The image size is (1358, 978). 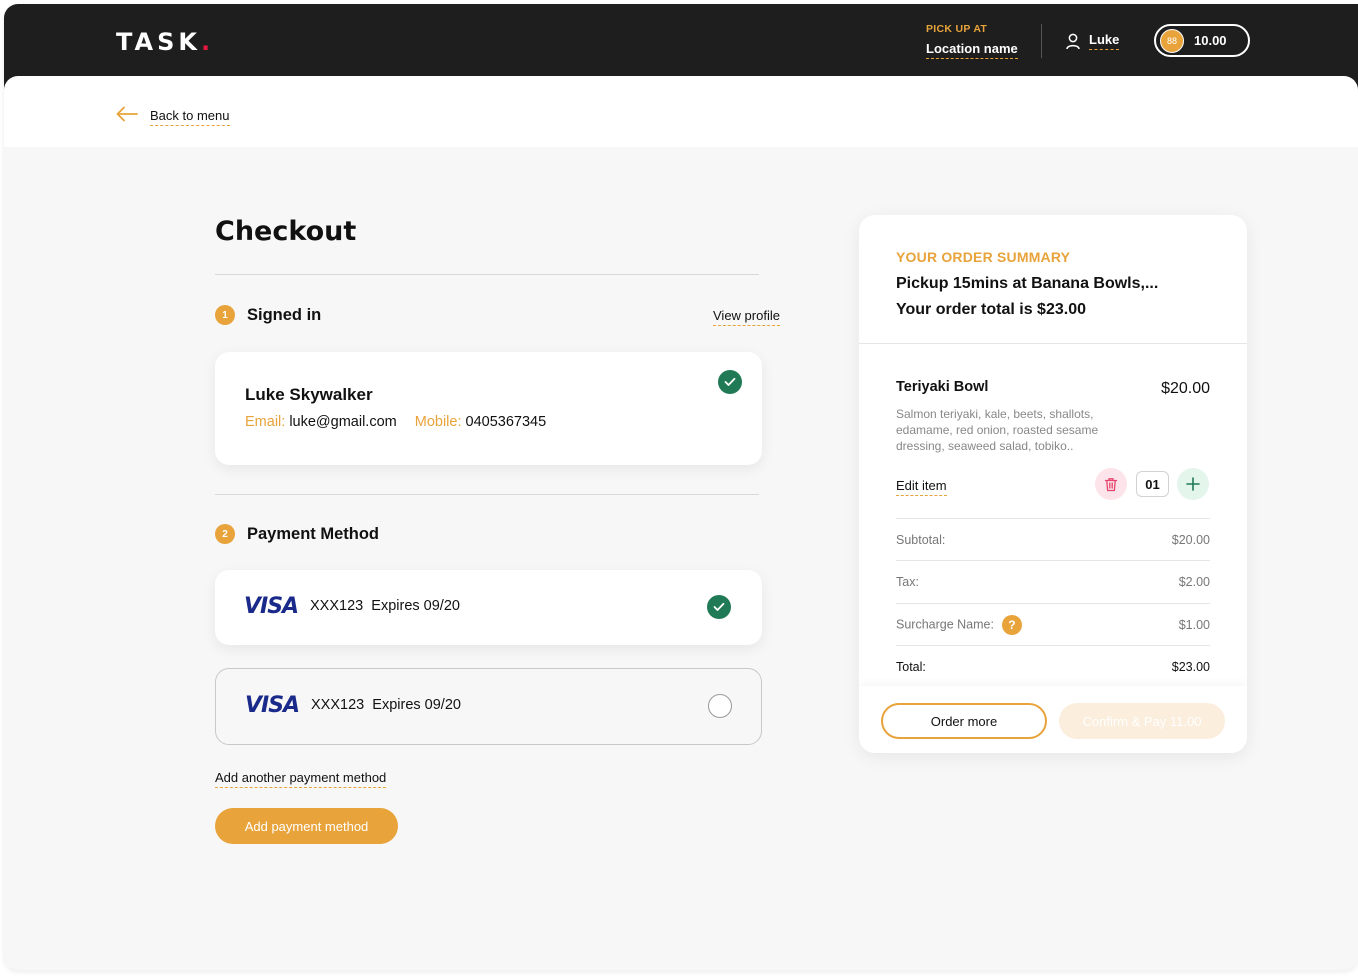 What do you see at coordinates (911, 666) in the screenshot?
I see `row-label: Total:` at bounding box center [911, 666].